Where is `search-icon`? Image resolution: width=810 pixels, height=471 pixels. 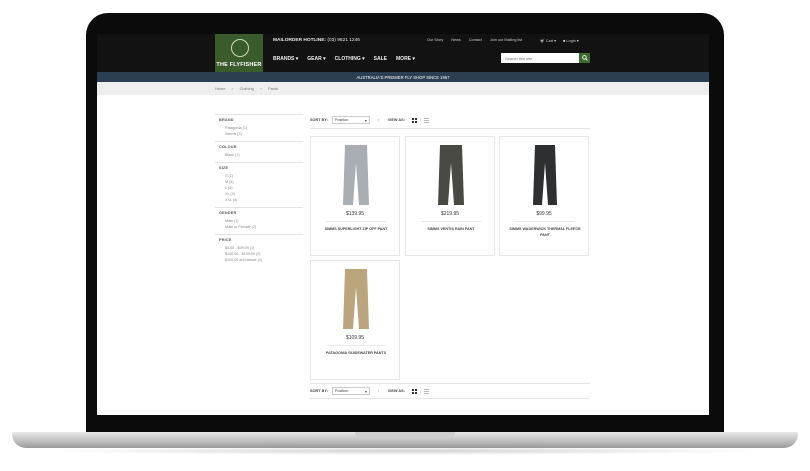 search-icon is located at coordinates (584, 58).